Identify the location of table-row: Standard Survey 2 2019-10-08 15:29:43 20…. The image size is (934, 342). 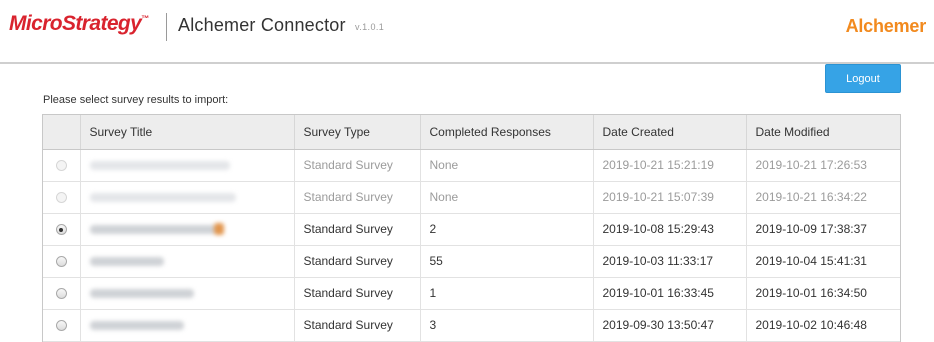
(471, 229).